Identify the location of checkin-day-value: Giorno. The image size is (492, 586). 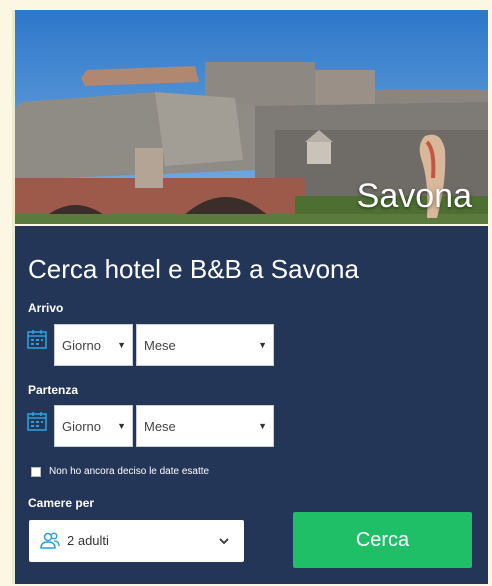
(82, 345).